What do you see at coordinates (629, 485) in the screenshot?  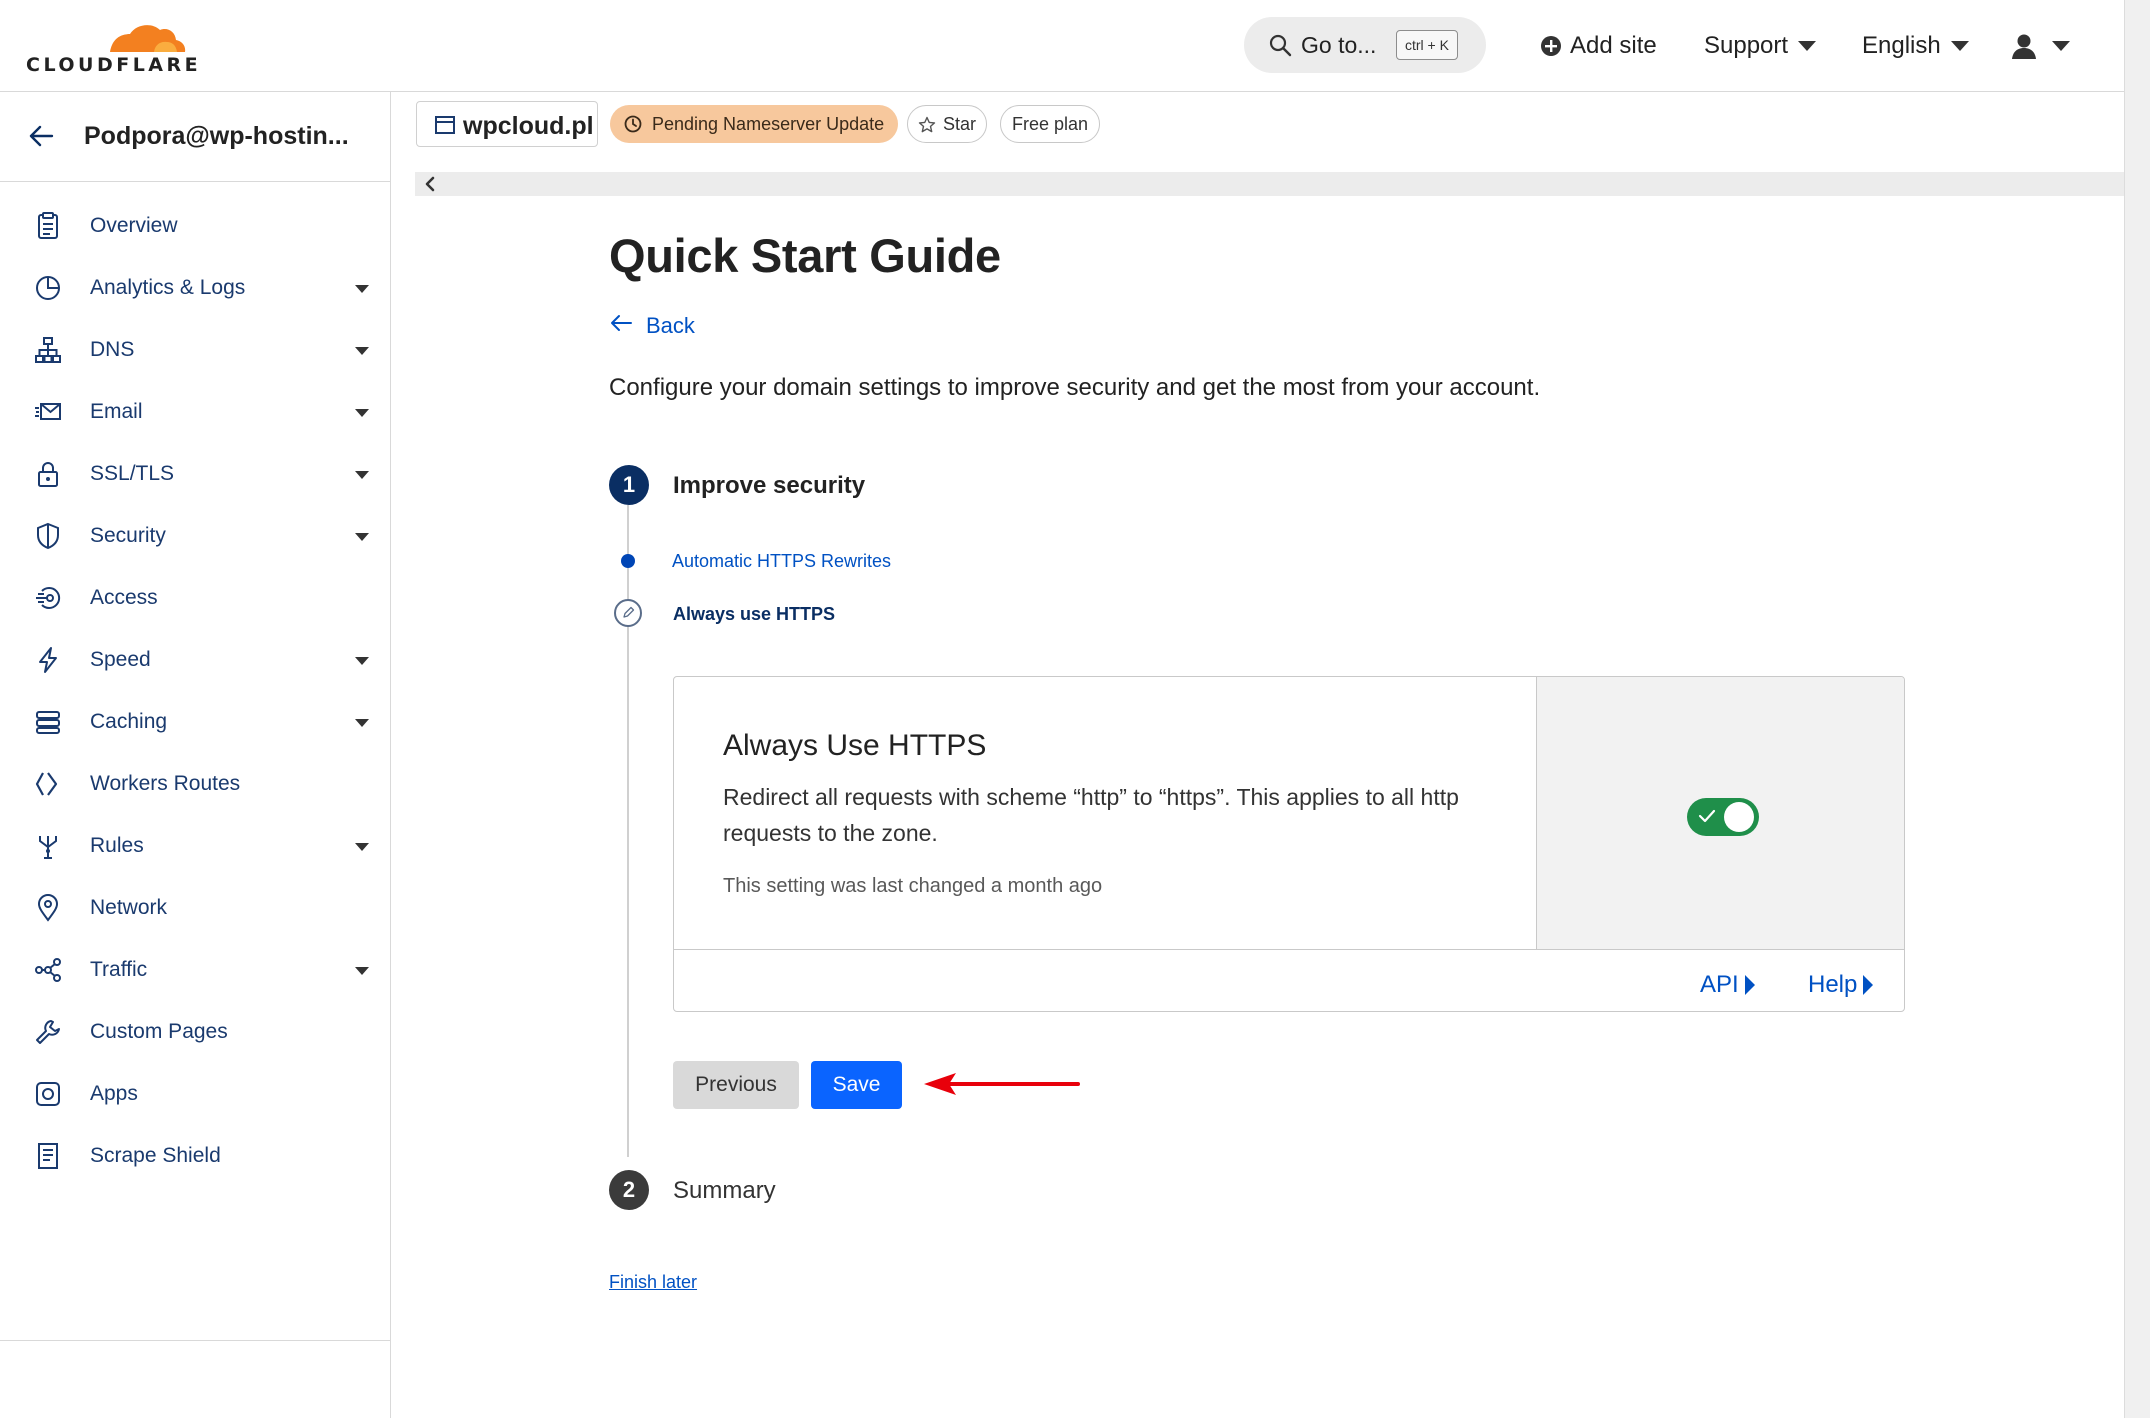 I see `step-number: 1` at bounding box center [629, 485].